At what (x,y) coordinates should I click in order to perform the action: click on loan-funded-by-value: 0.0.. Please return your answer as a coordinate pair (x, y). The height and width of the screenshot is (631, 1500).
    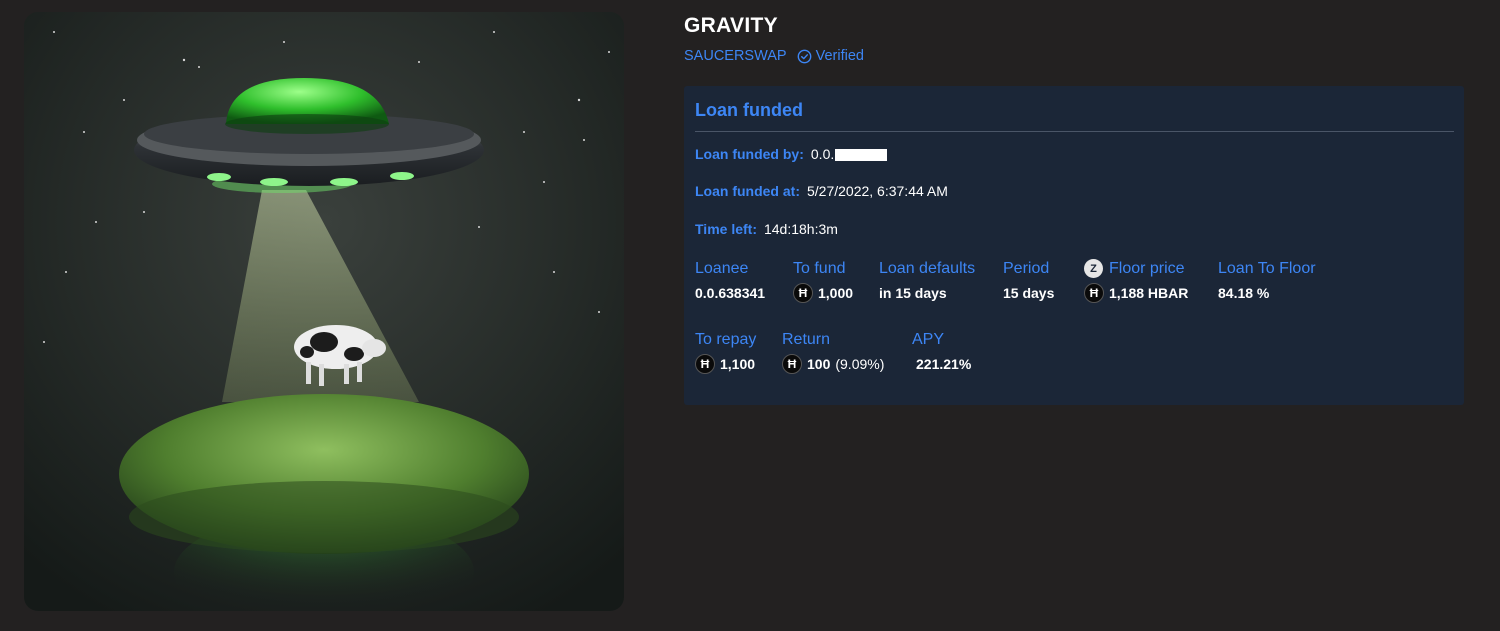
    Looking at the image, I should click on (849, 154).